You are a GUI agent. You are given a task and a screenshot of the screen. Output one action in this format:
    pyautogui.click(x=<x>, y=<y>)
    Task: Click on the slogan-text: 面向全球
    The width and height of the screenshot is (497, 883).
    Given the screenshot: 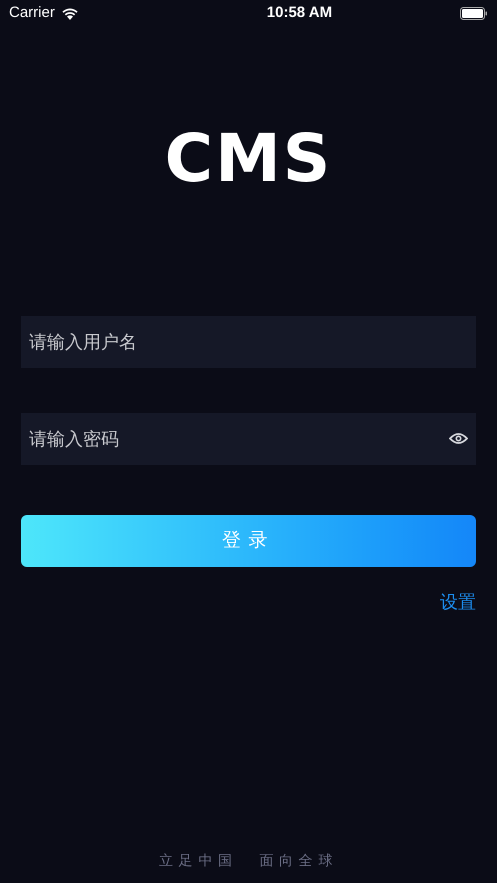 What is the action you would take?
    pyautogui.click(x=299, y=860)
    